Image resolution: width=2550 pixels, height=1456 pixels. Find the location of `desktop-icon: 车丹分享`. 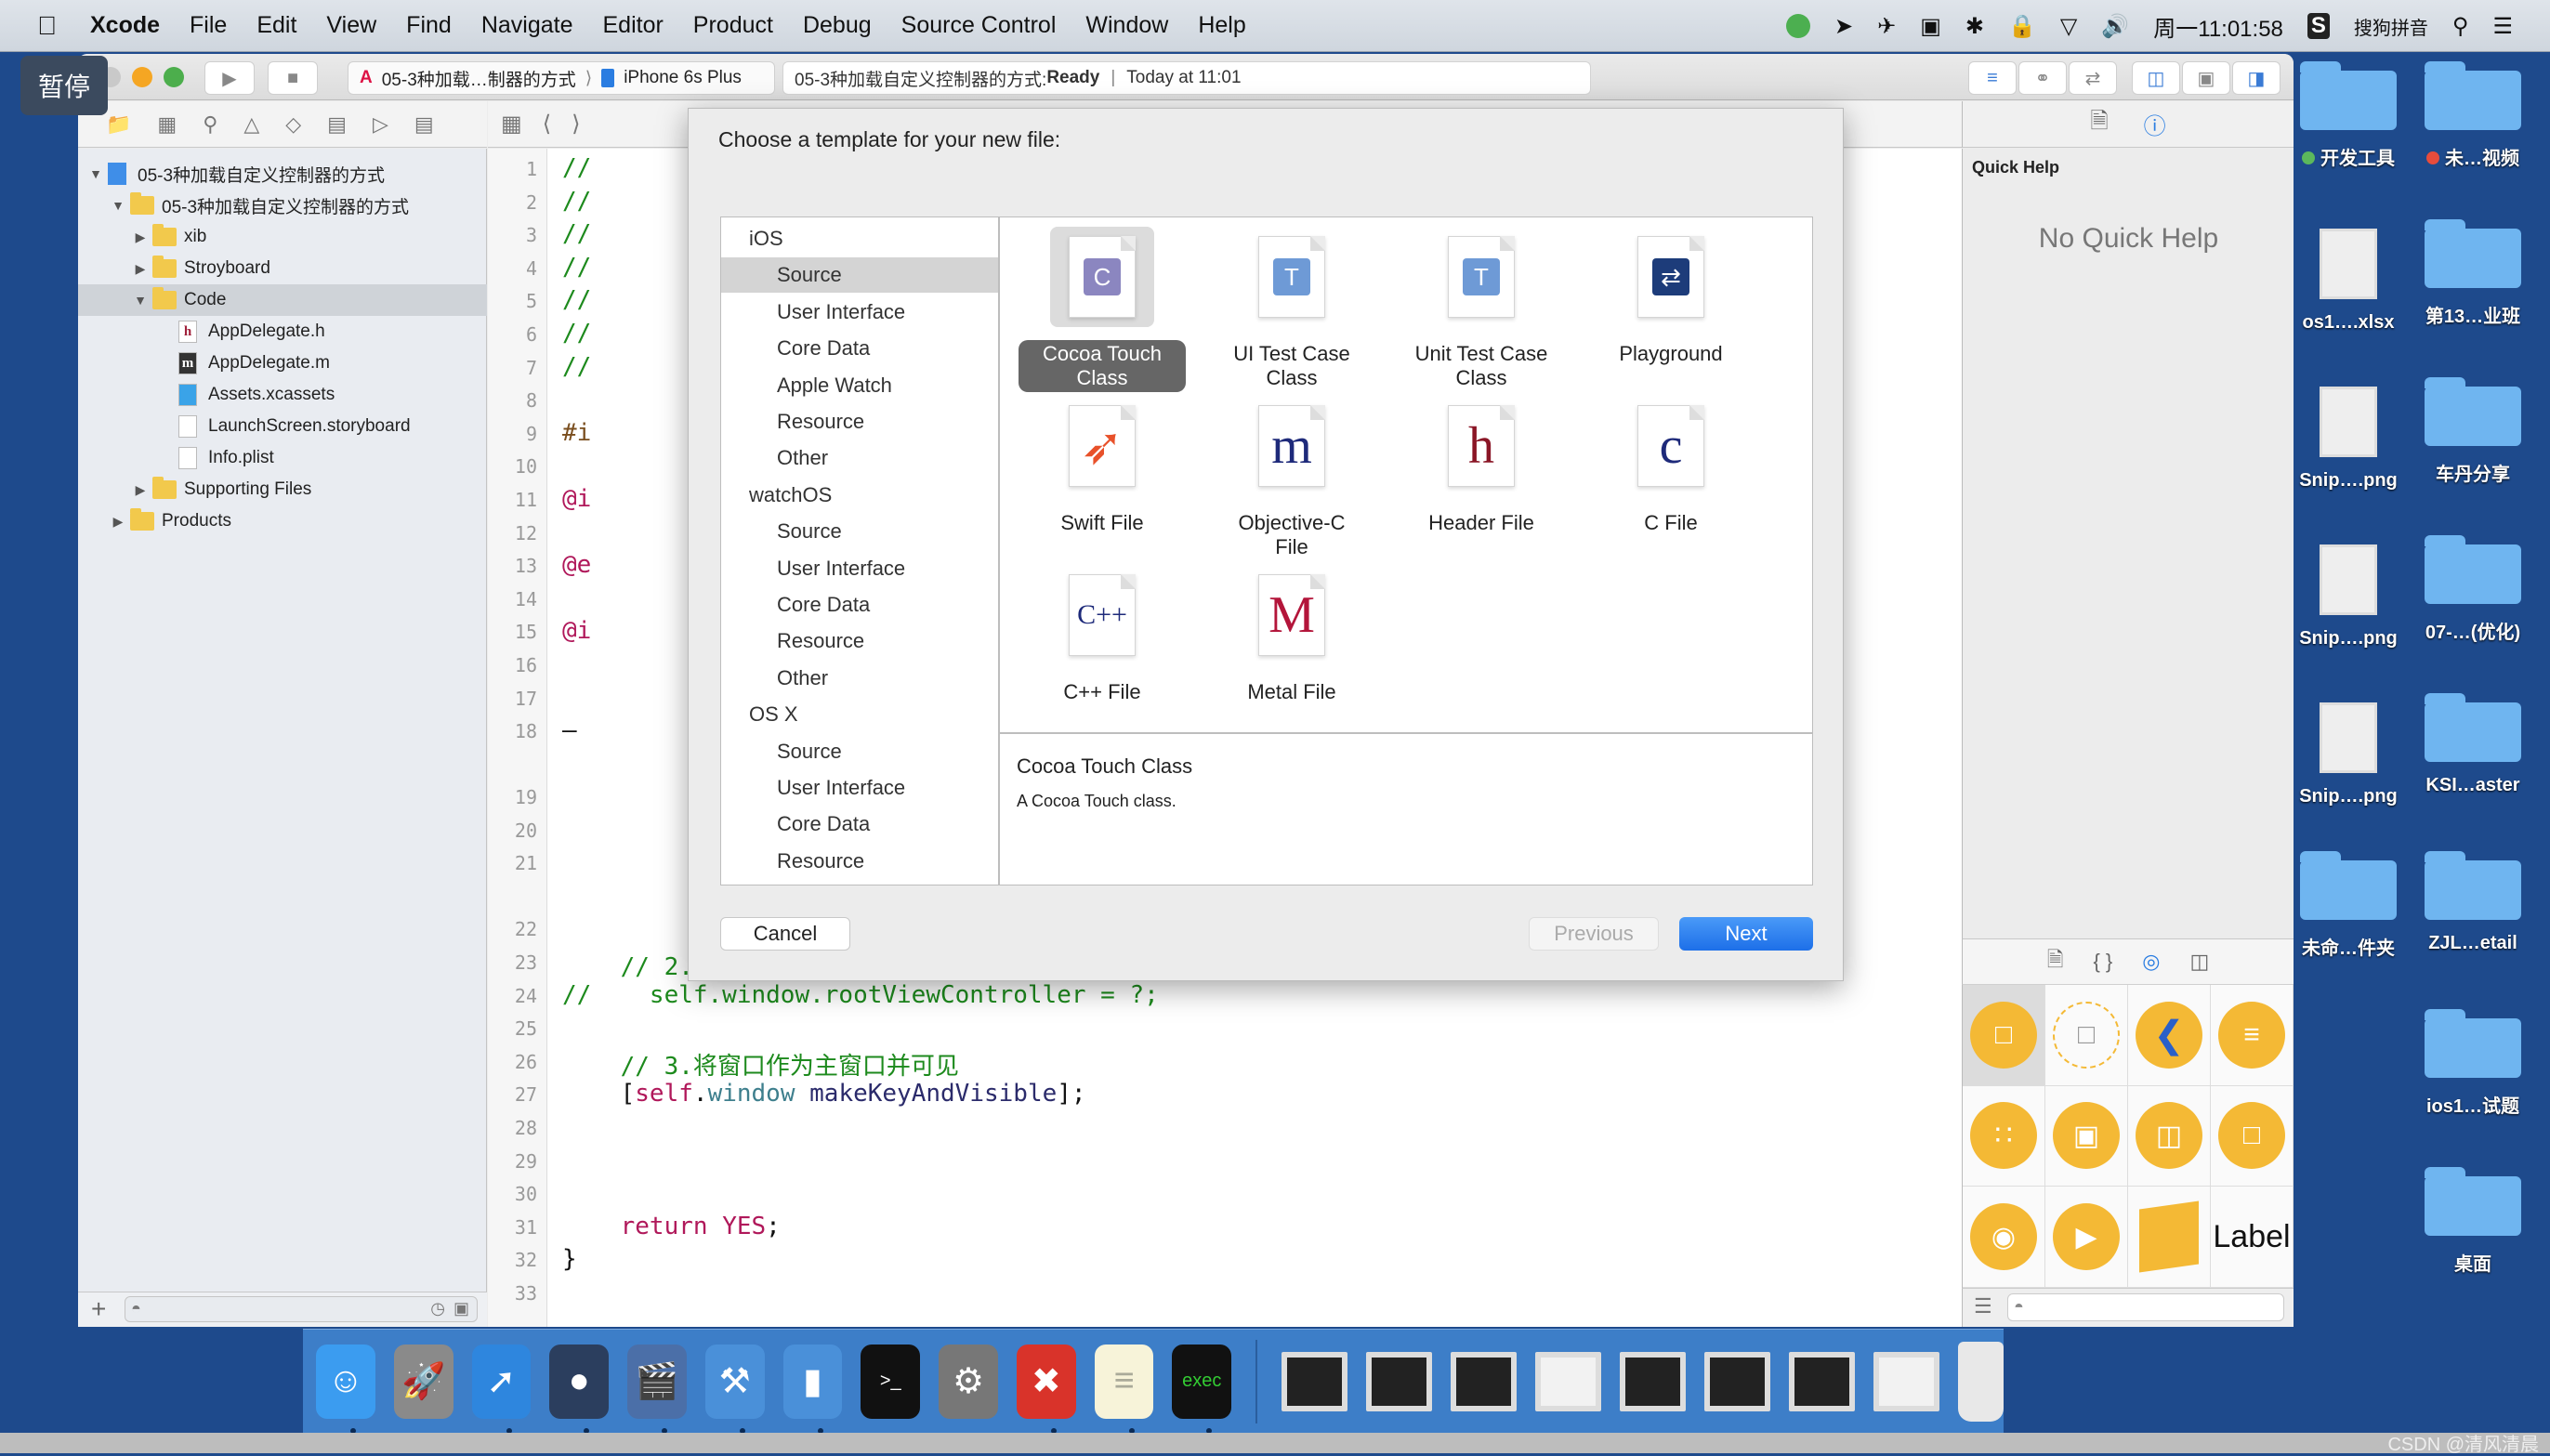

desktop-icon: 车丹分享 is located at coordinates (2473, 431).